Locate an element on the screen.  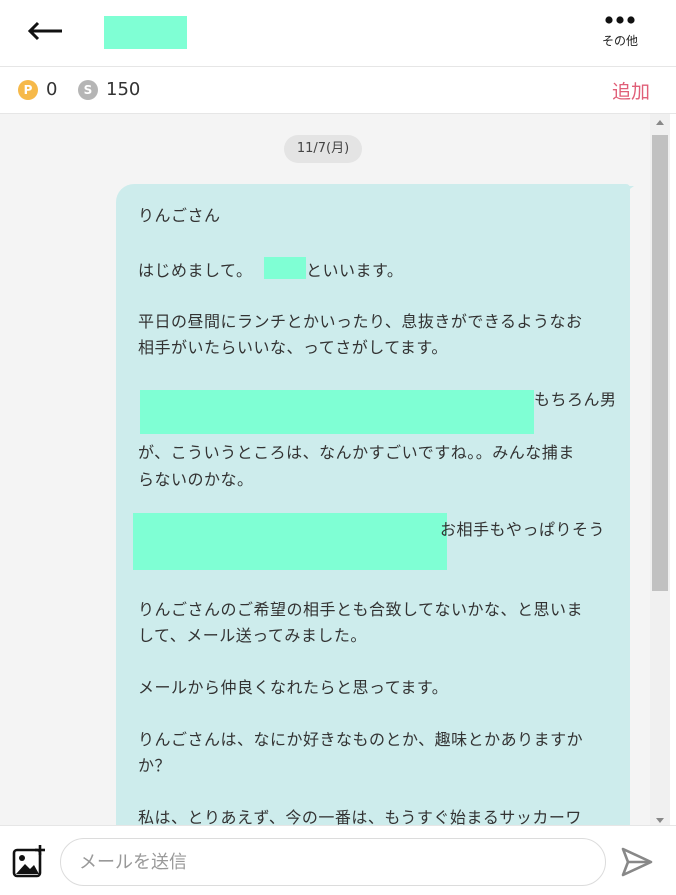
more-button: その他 is located at coordinates (620, 36).